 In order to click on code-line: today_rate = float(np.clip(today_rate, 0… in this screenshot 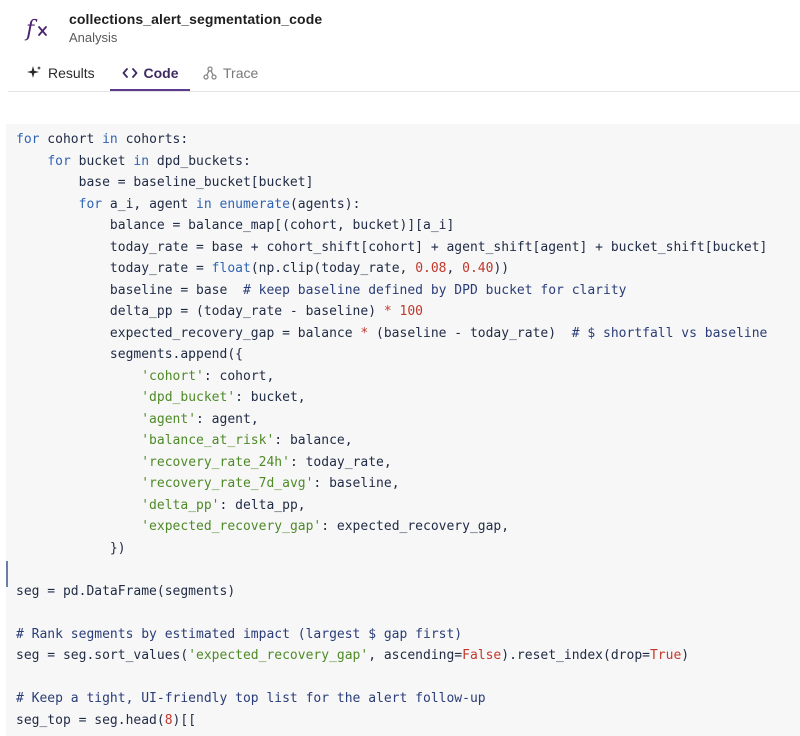, I will do `click(391, 269)`.